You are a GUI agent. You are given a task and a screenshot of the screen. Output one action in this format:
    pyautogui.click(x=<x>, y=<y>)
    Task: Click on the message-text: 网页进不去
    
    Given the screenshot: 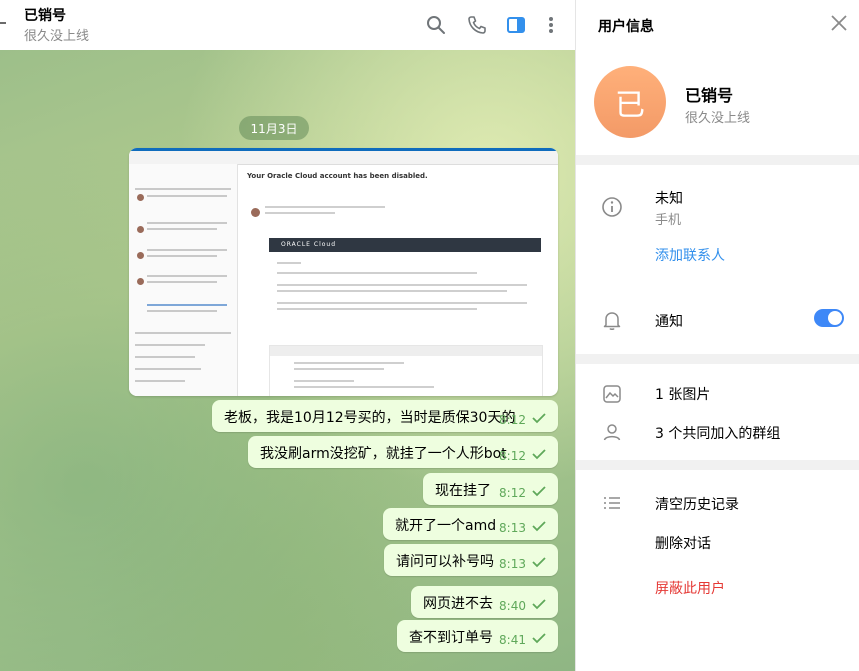 What is the action you would take?
    pyautogui.click(x=458, y=604)
    